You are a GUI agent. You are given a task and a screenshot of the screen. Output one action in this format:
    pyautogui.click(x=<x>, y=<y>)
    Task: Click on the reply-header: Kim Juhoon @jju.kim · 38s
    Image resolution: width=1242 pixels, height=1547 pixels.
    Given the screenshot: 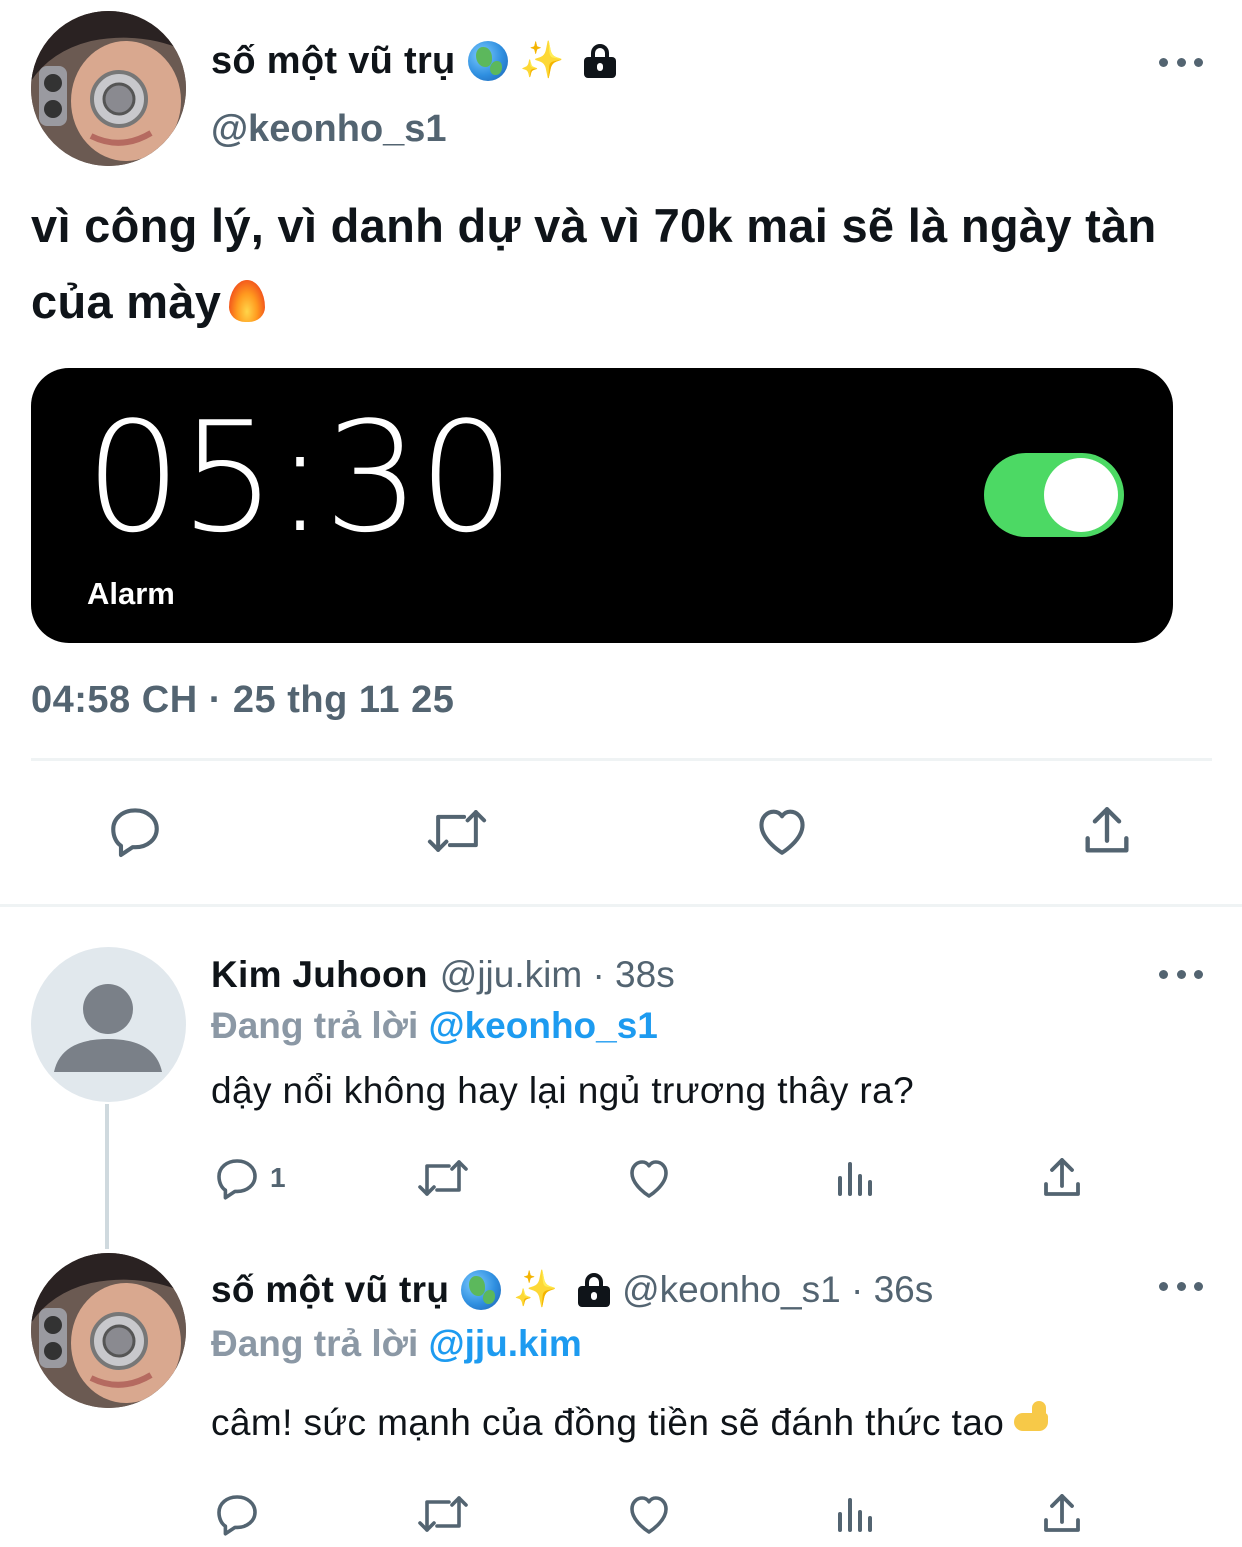 What is the action you would take?
    pyautogui.click(x=443, y=975)
    